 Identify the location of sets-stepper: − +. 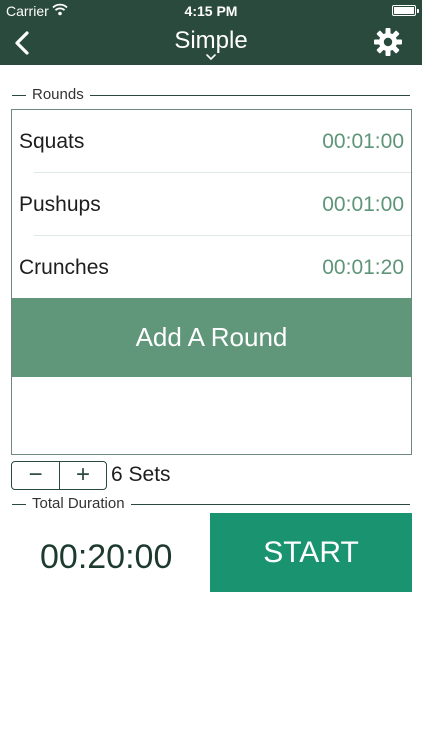
(59, 475).